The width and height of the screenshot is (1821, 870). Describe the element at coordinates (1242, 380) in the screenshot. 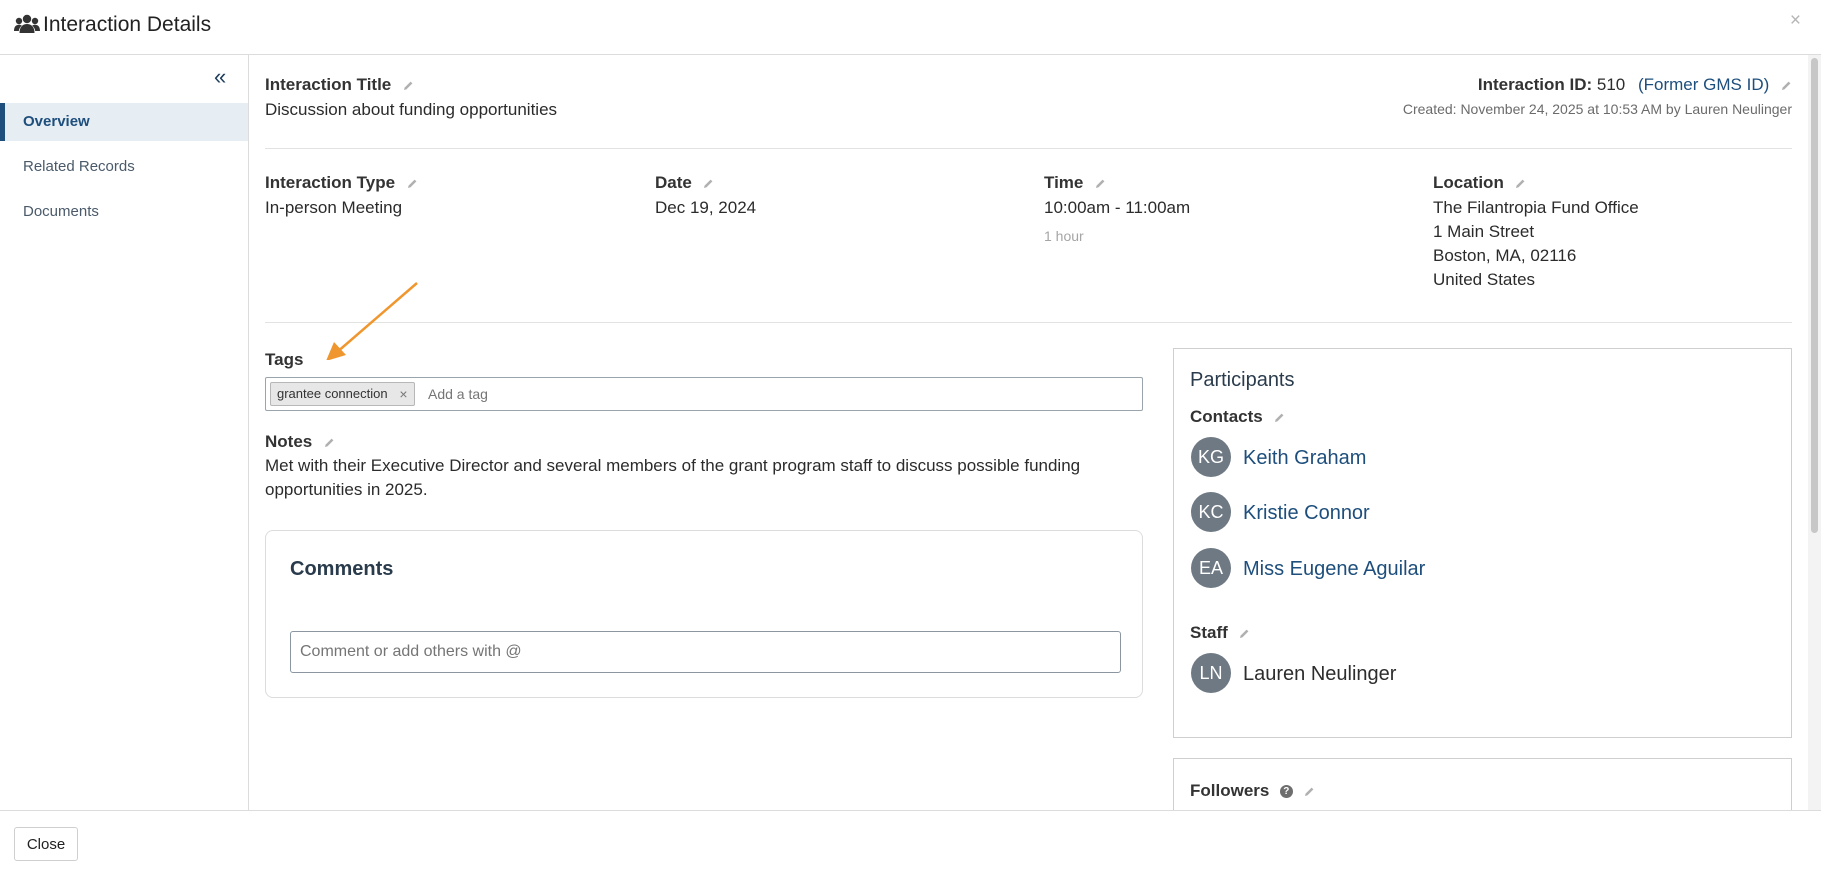

I see `participants-title: Participants` at that location.